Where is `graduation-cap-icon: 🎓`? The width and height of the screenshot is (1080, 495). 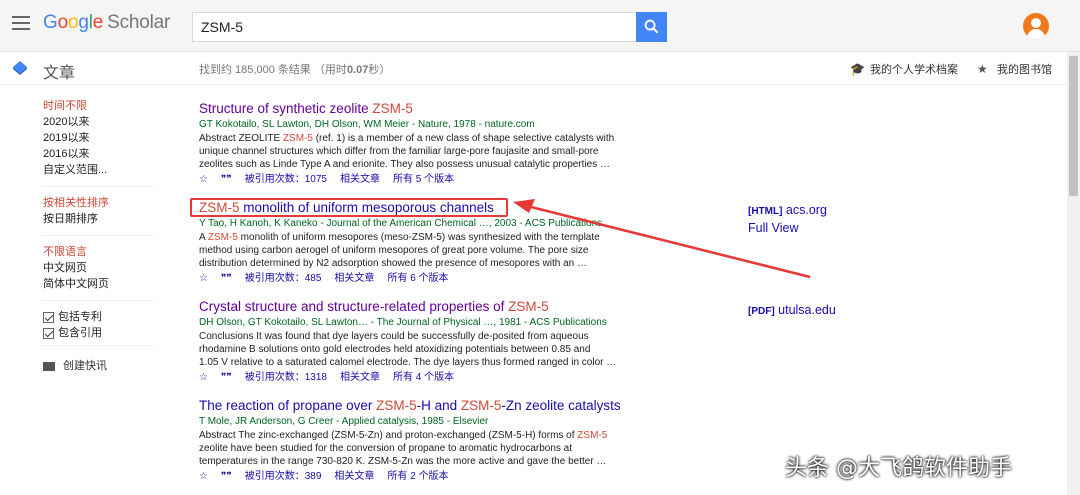 graduation-cap-icon: 🎓 is located at coordinates (857, 69).